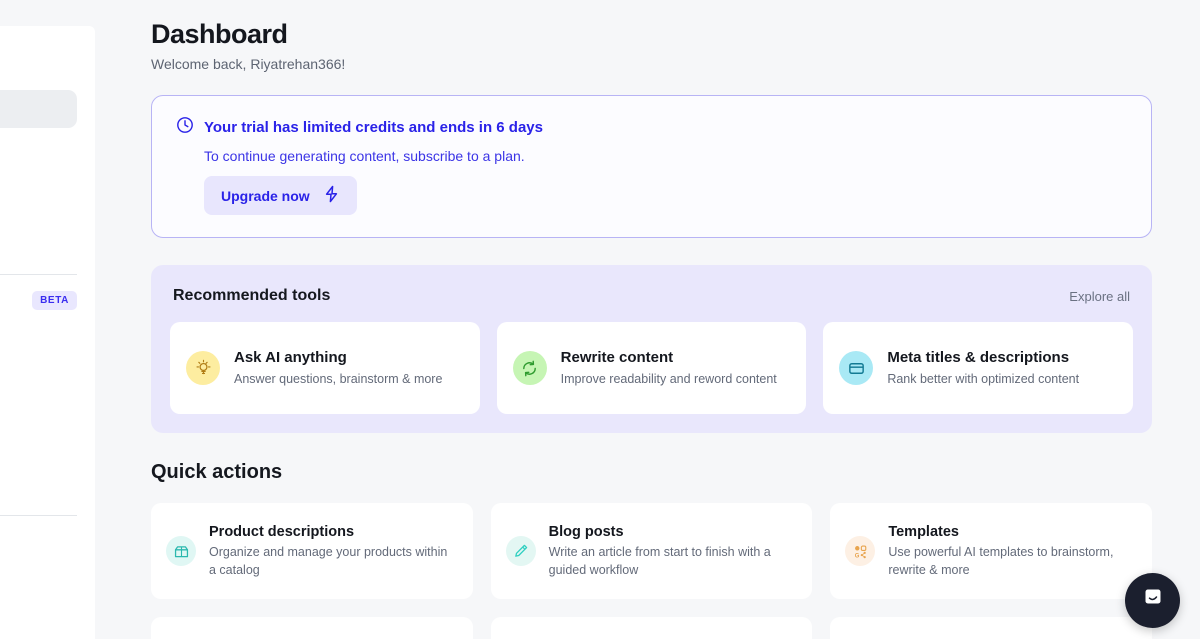  I want to click on recommended-card-title: Ask AI anything, so click(290, 358).